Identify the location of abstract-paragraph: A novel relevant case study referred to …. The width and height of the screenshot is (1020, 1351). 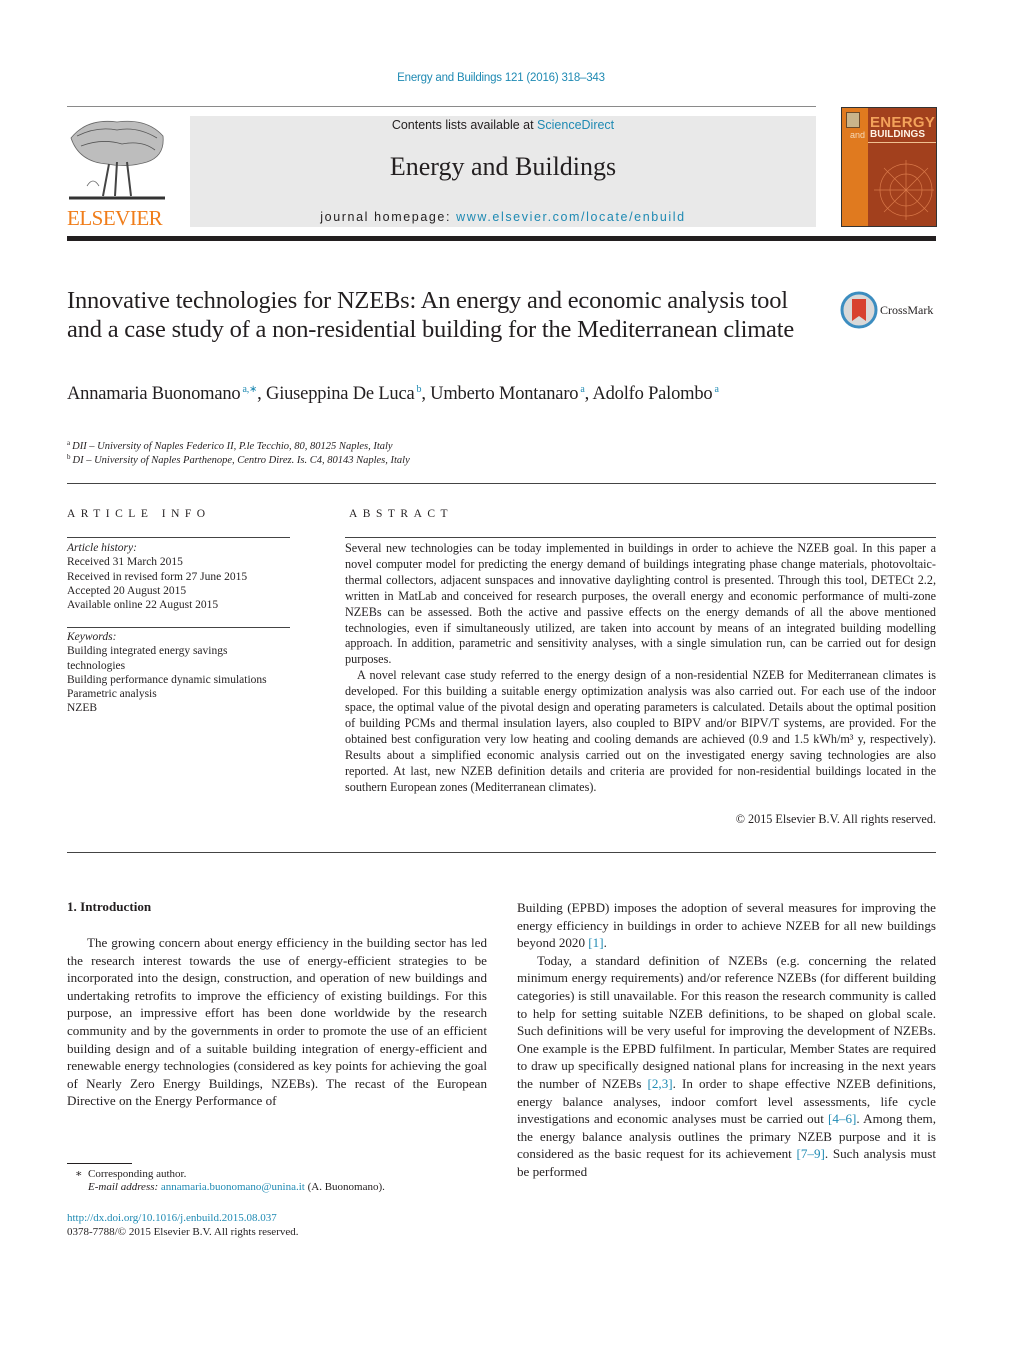
(640, 731).